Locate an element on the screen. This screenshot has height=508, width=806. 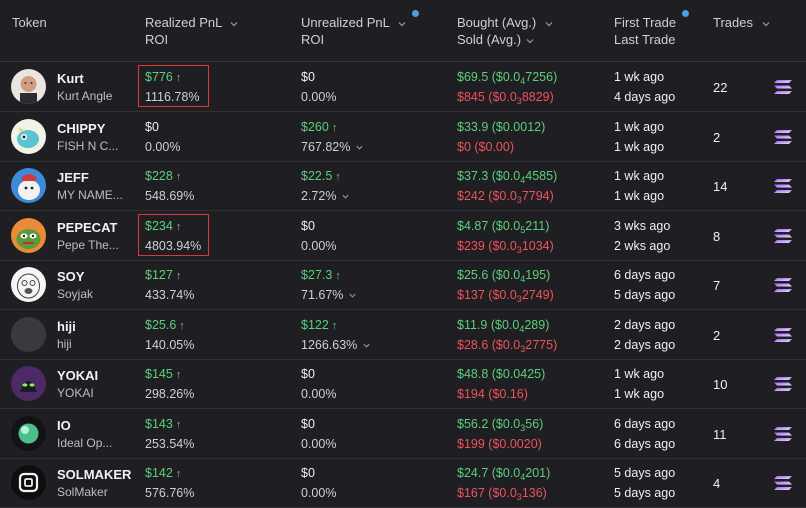
unrealized-pnl: $0 is located at coordinates (308, 473).